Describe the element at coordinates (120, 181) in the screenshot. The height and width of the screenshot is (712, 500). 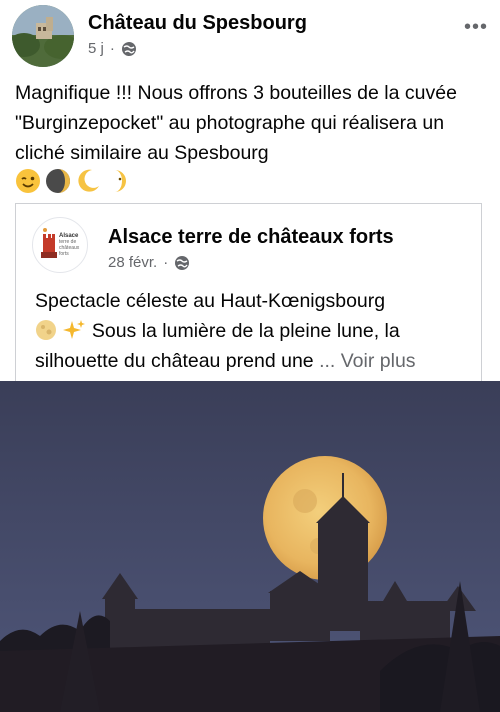
I see `first-quarter-moon-face-icon` at that location.